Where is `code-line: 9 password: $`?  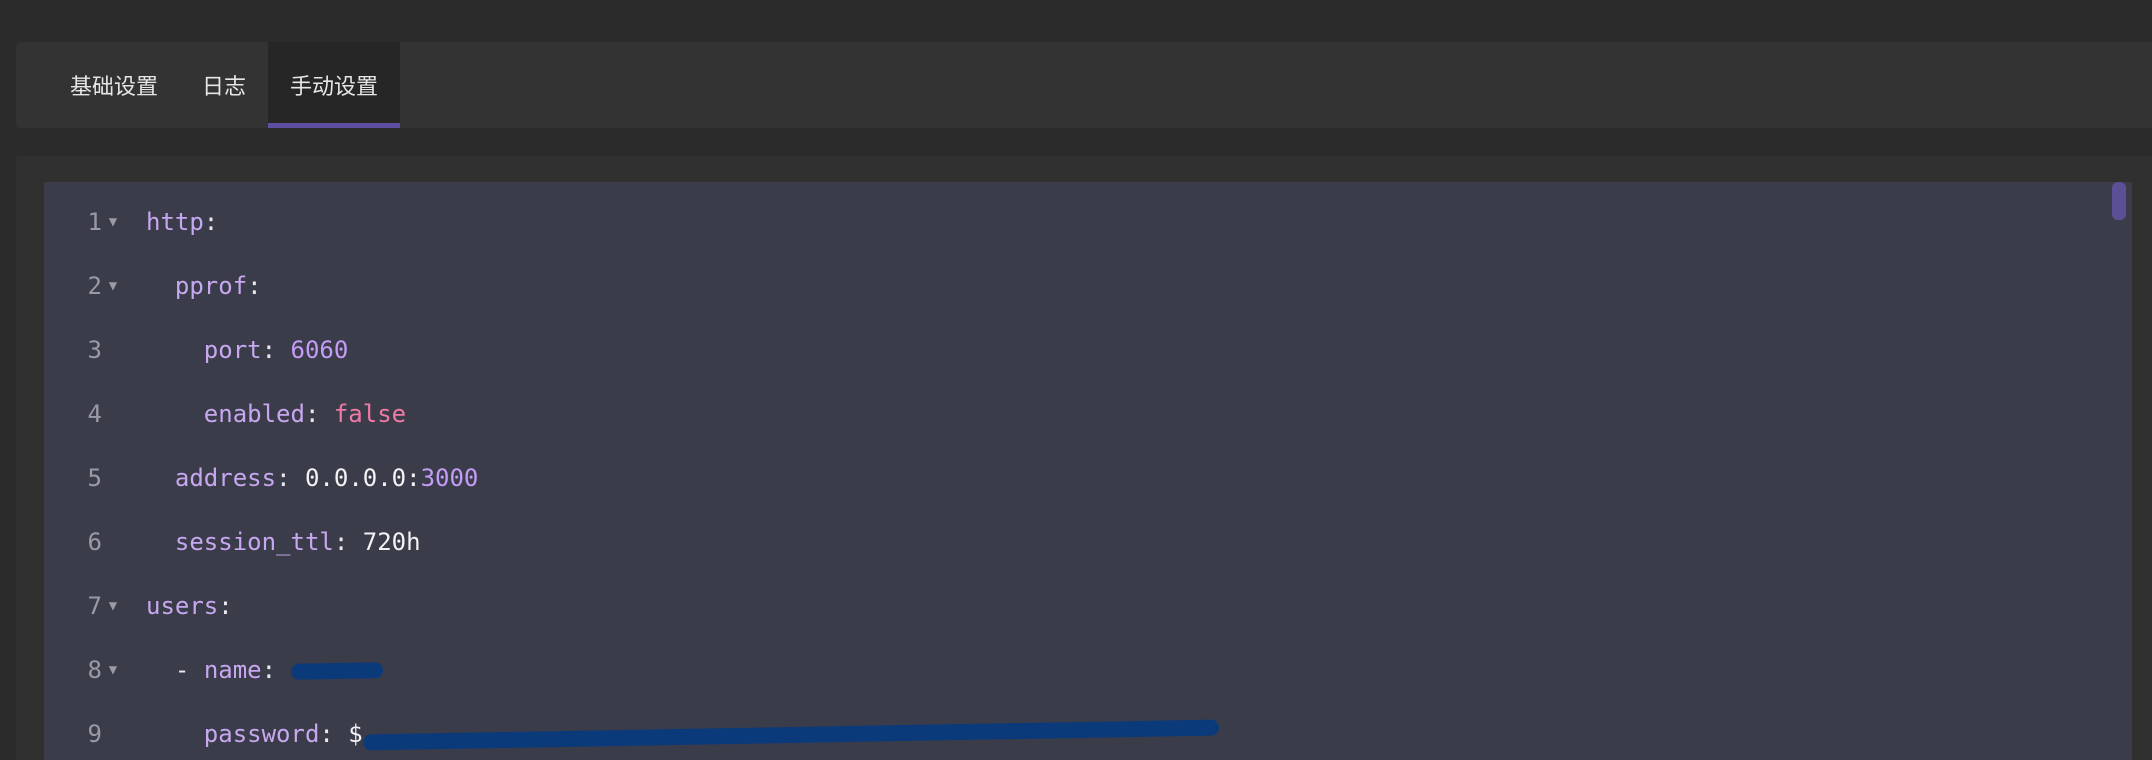 code-line: 9 password: $ is located at coordinates (1074, 734).